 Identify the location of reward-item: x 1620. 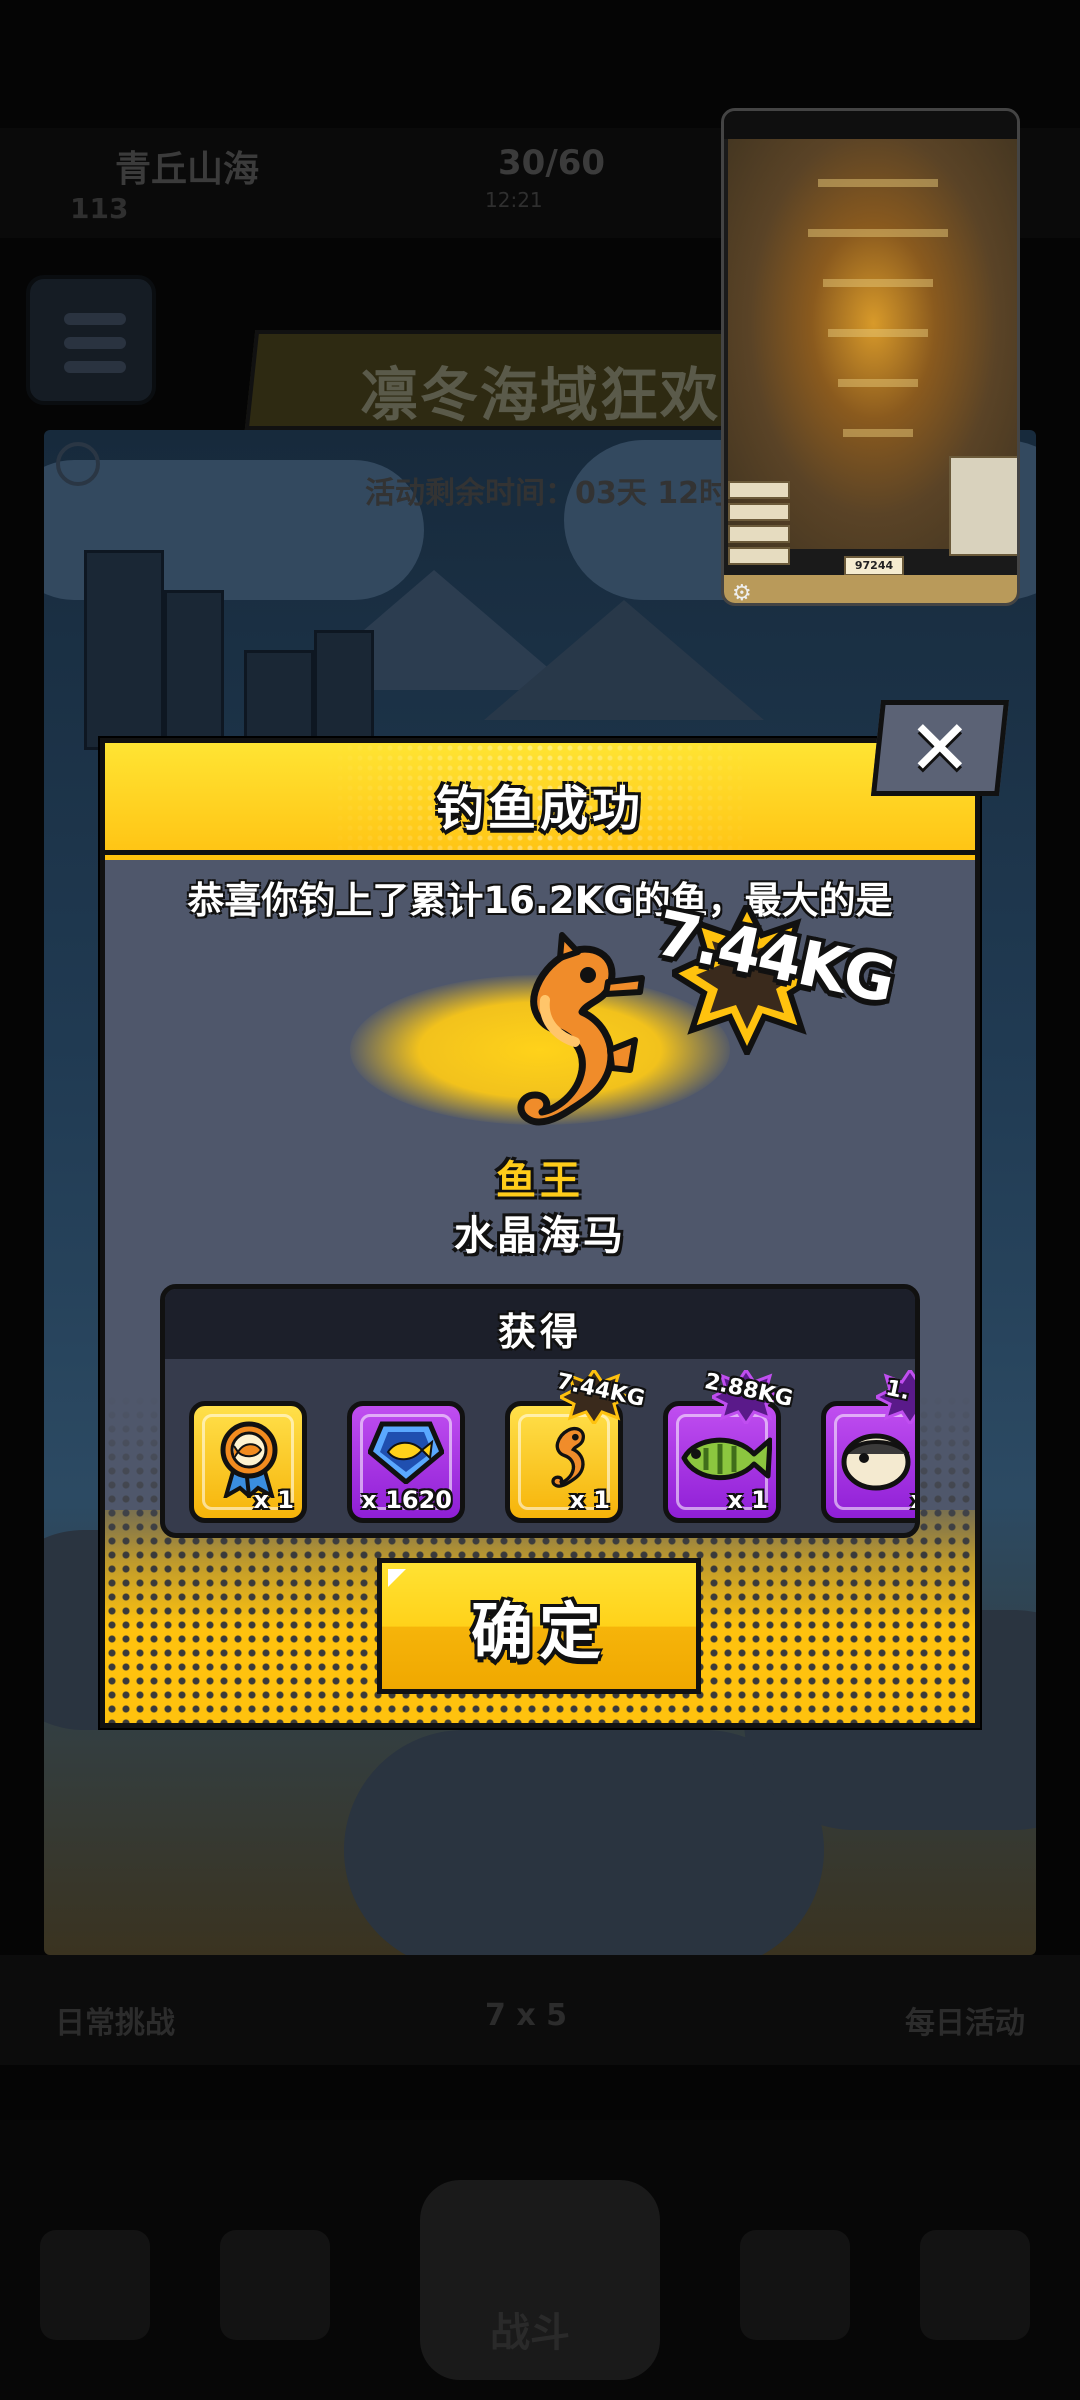
(406, 1462).